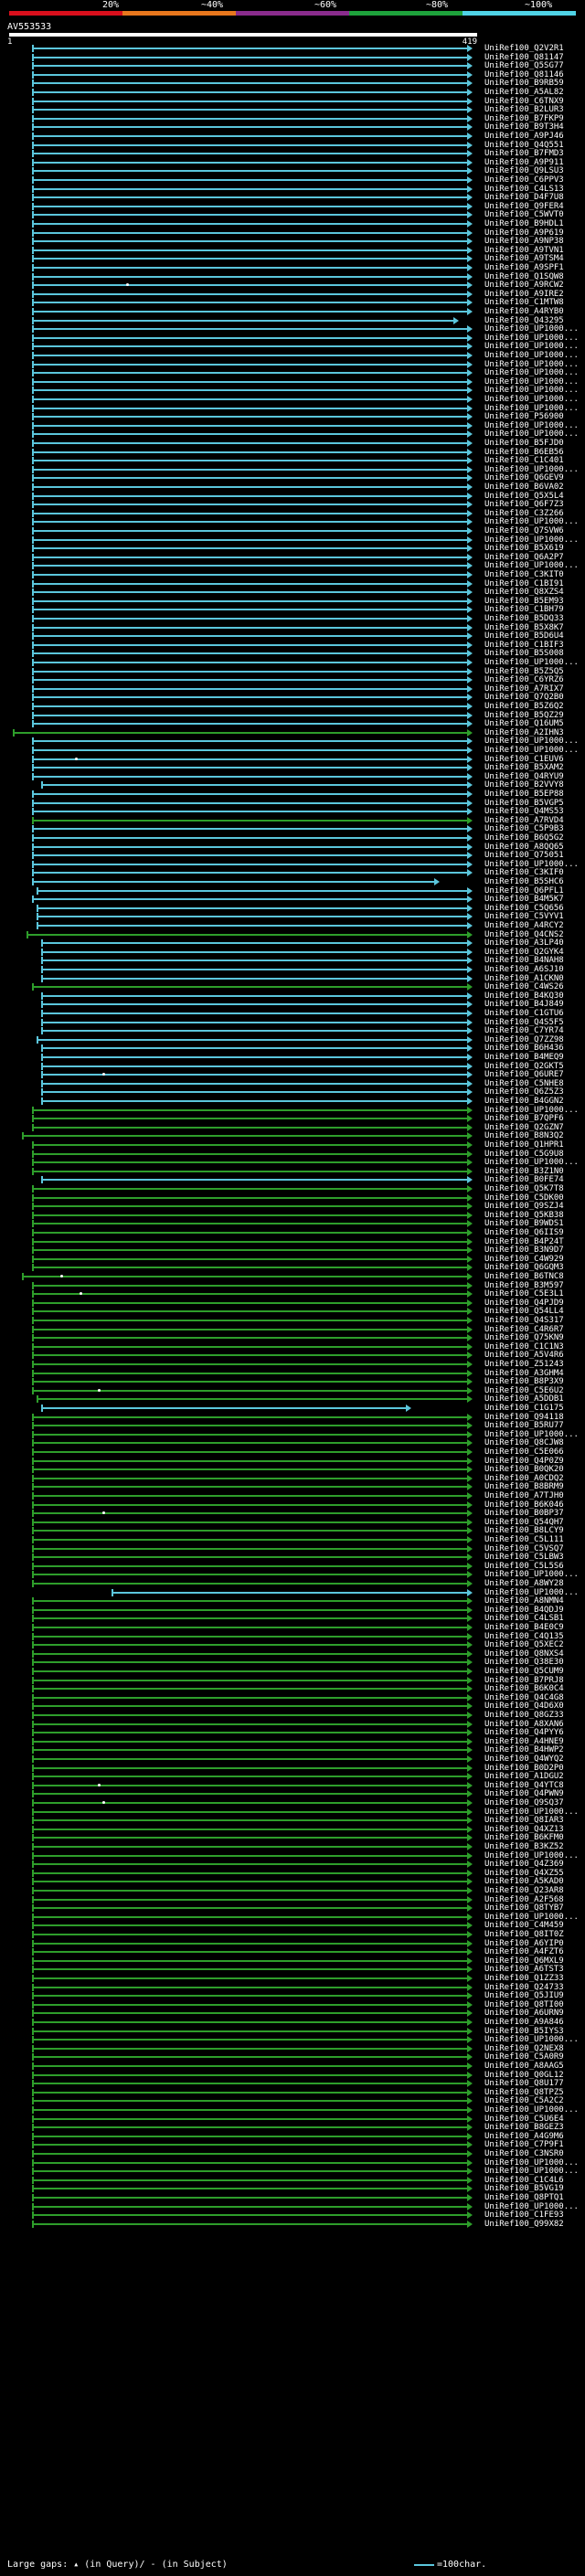 The width and height of the screenshot is (585, 2576). I want to click on hit-row: UniRef100_A7RVD4, so click(293, 820).